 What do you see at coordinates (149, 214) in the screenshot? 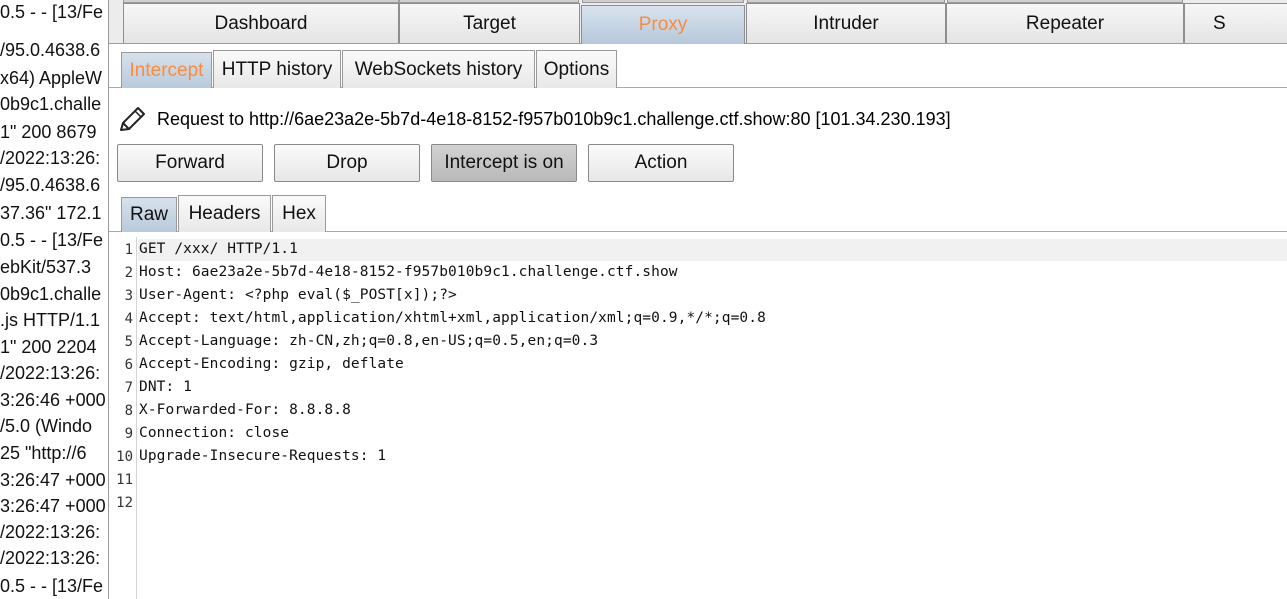
I see `tab-raw: Raw` at bounding box center [149, 214].